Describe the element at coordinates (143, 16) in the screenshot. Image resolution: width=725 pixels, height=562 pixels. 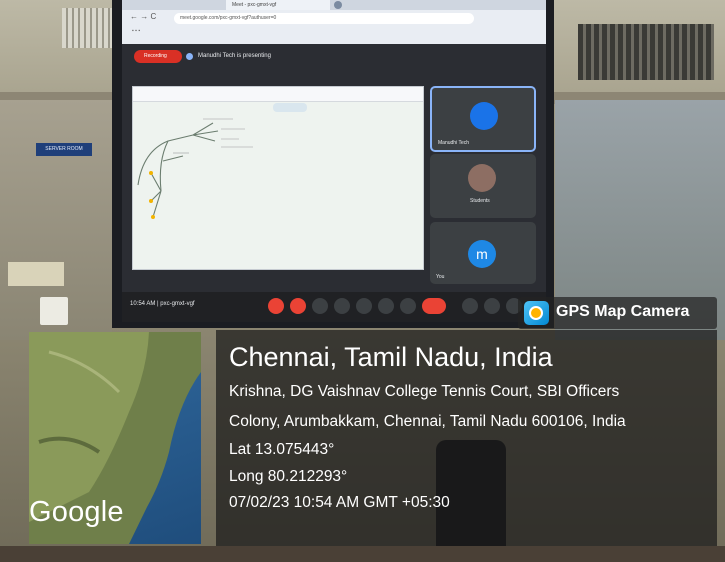
I see `nav-arrows-icon: ← → C` at that location.